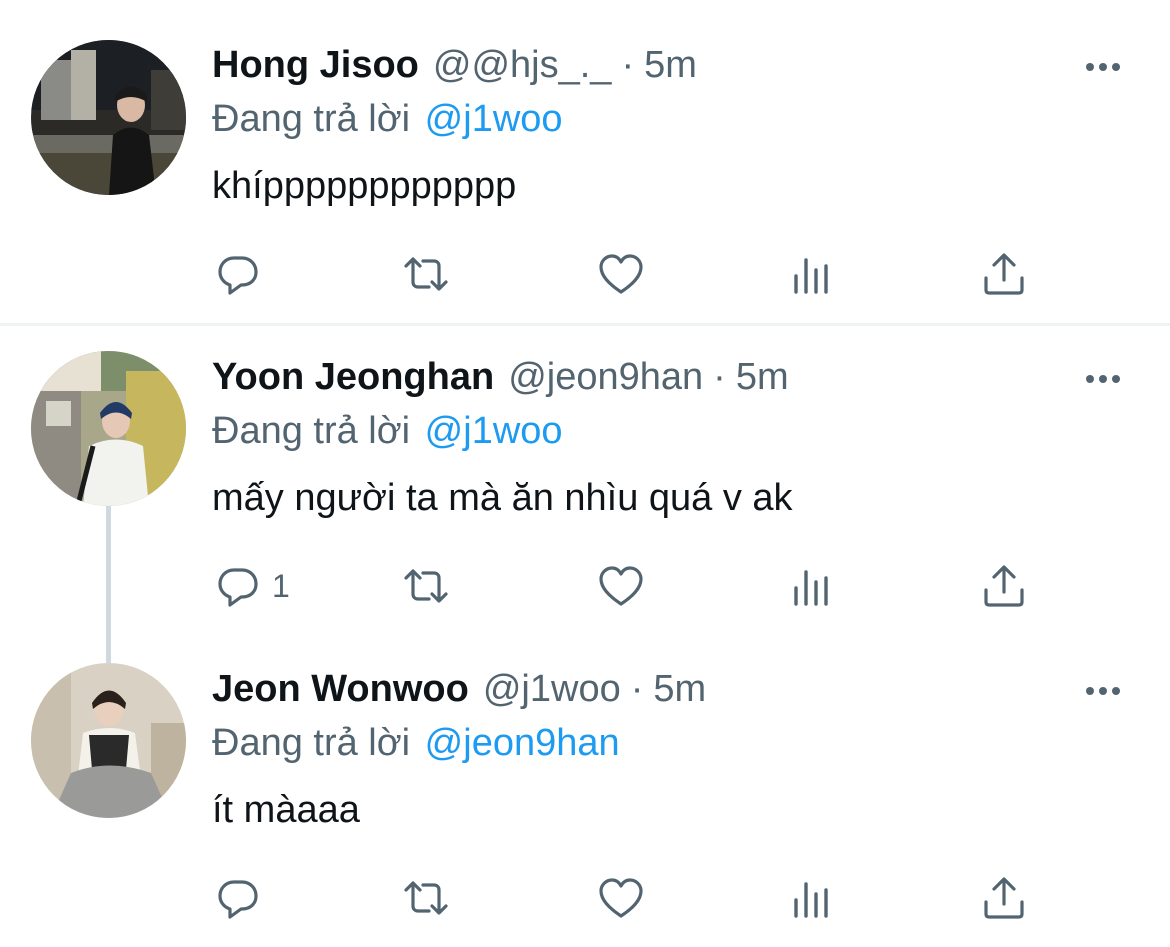  I want to click on tweet-text: ít màaaa, so click(286, 810).